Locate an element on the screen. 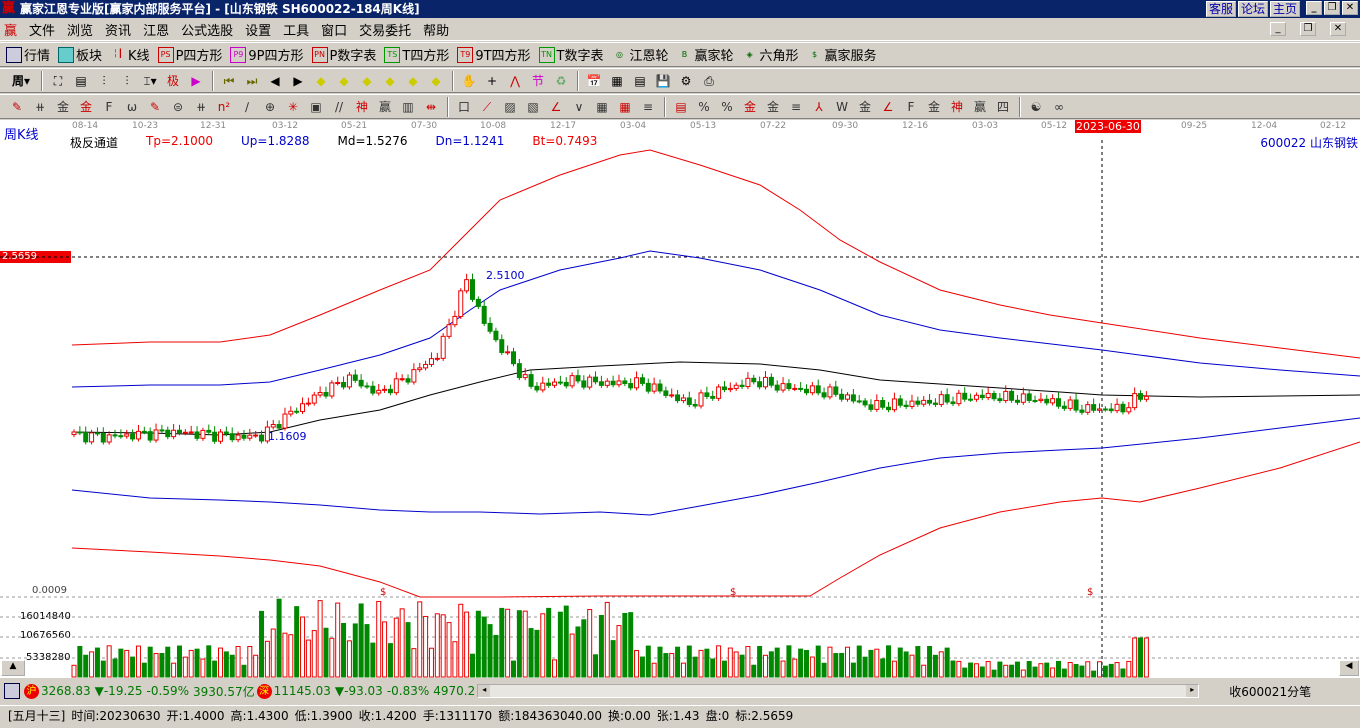 The width and height of the screenshot is (1360, 728). gann-tool-46-icon: ☯ is located at coordinates (1036, 107).